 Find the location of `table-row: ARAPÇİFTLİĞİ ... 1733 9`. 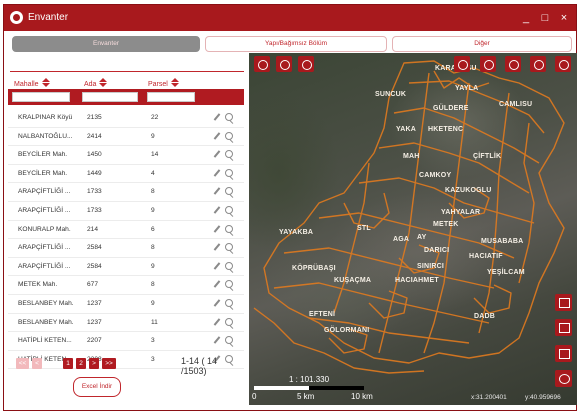

table-row: ARAPÇİFTLİĞİ ... 1733 9 is located at coordinates (126, 211).